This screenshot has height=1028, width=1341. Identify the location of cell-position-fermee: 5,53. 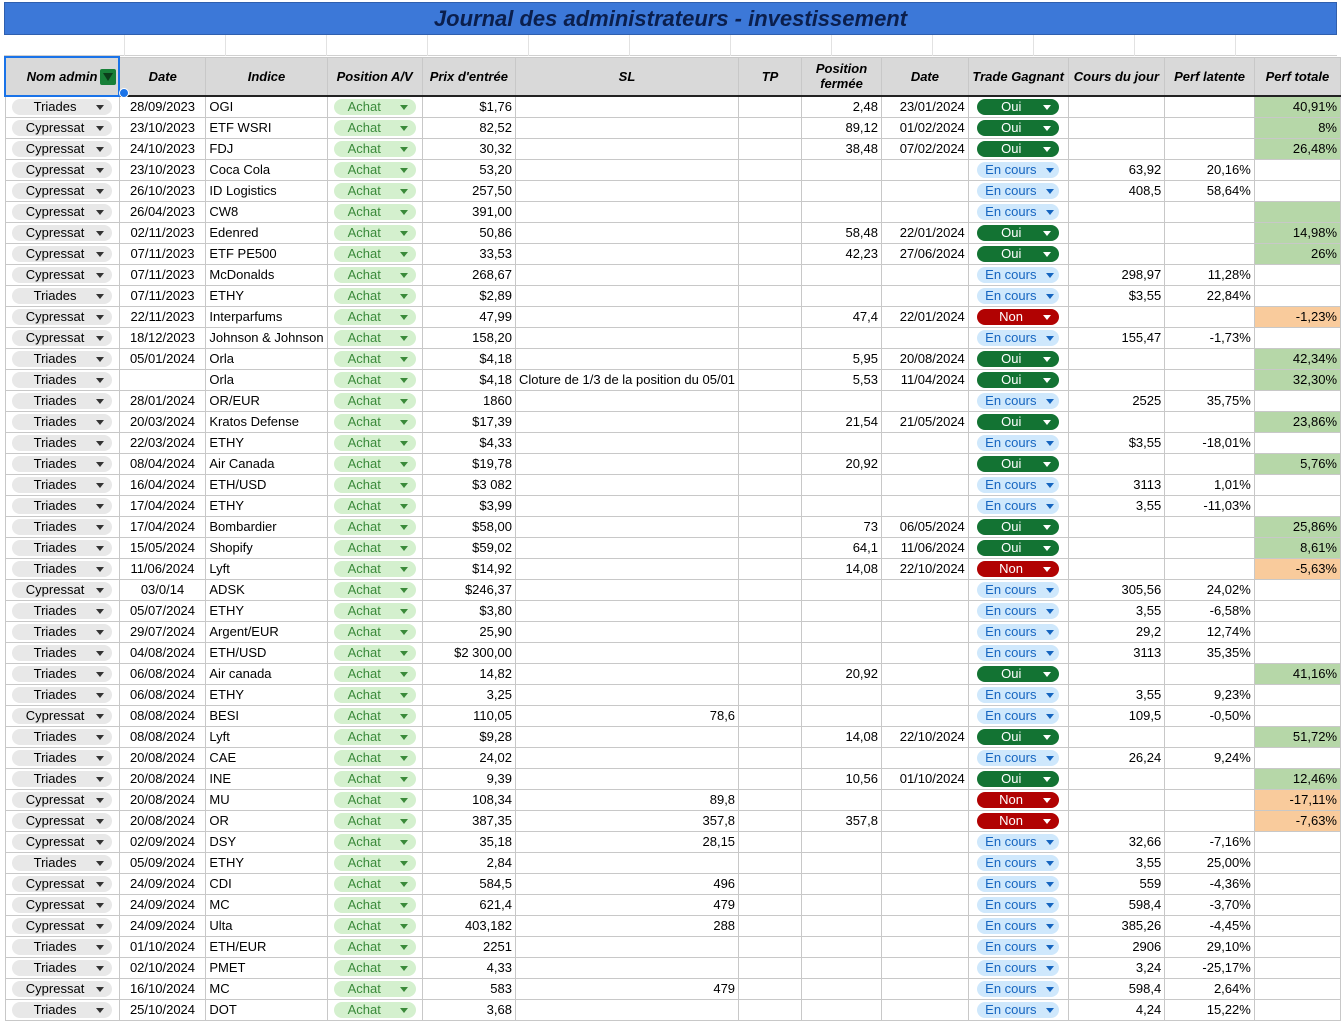
(842, 379).